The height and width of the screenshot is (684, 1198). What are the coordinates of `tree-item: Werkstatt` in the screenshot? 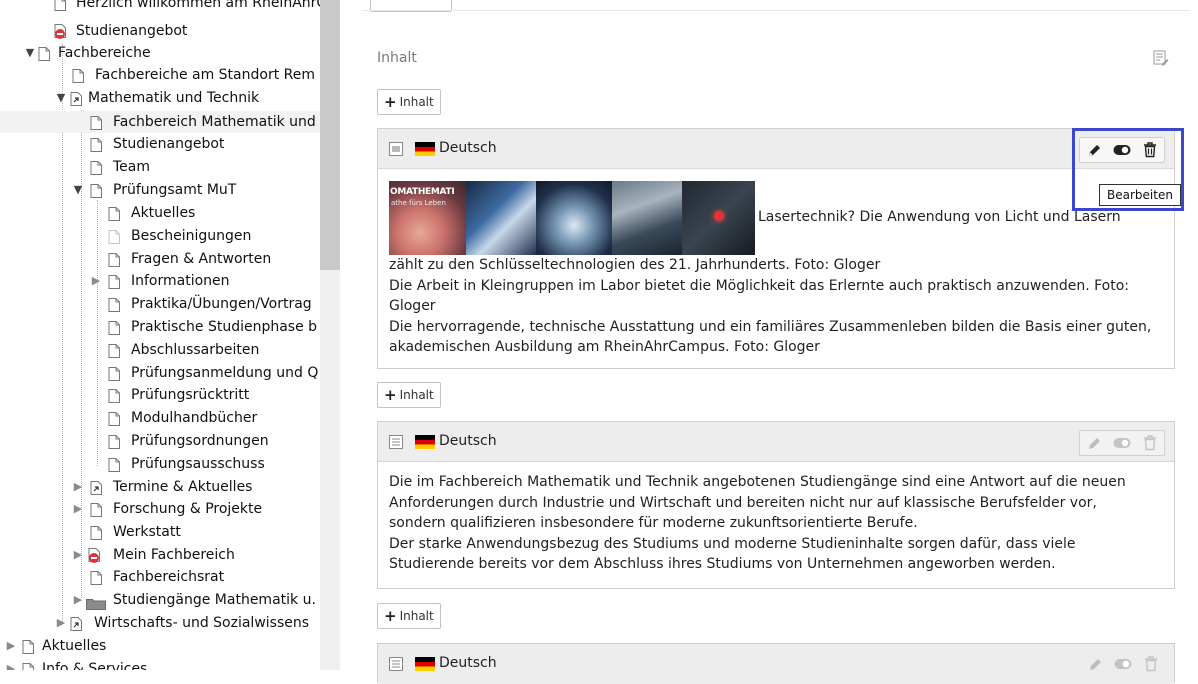 It's located at (160, 532).